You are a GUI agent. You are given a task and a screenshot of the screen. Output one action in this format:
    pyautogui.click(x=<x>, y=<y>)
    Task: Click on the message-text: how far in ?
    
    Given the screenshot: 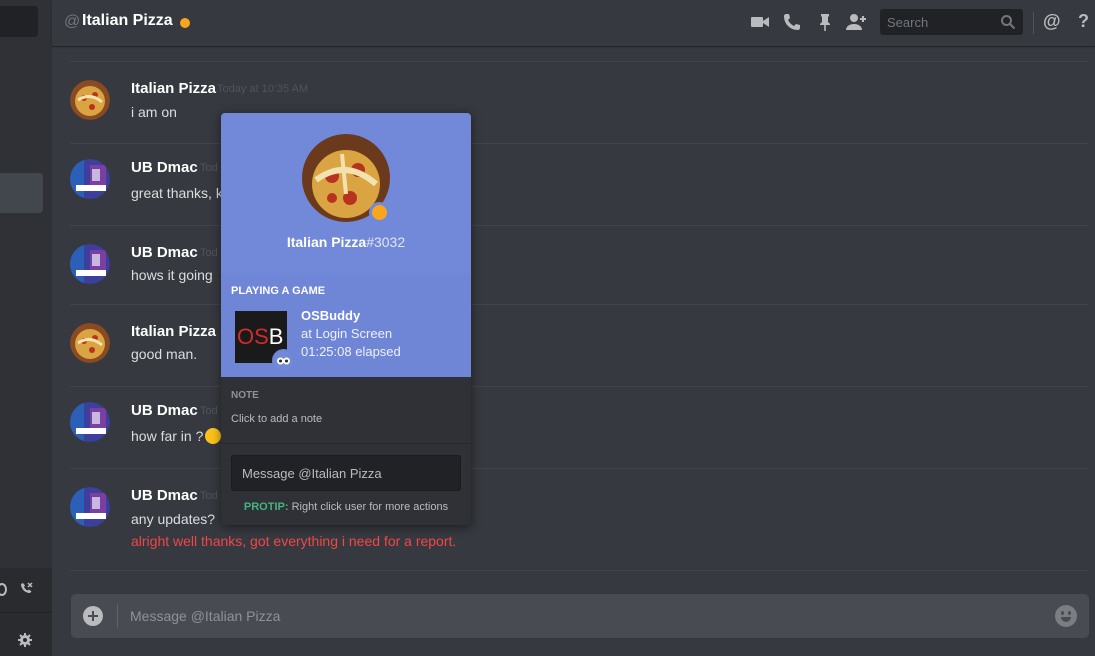 What is the action you would take?
    pyautogui.click(x=176, y=436)
    